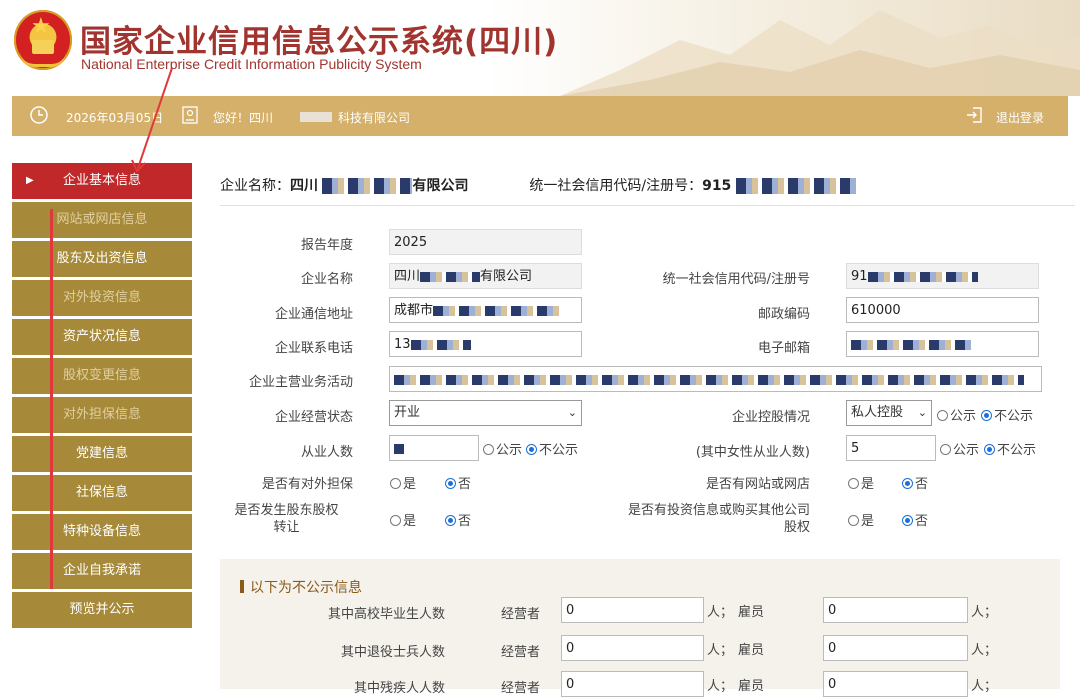  I want to click on website-no-radio: 否, so click(915, 482).